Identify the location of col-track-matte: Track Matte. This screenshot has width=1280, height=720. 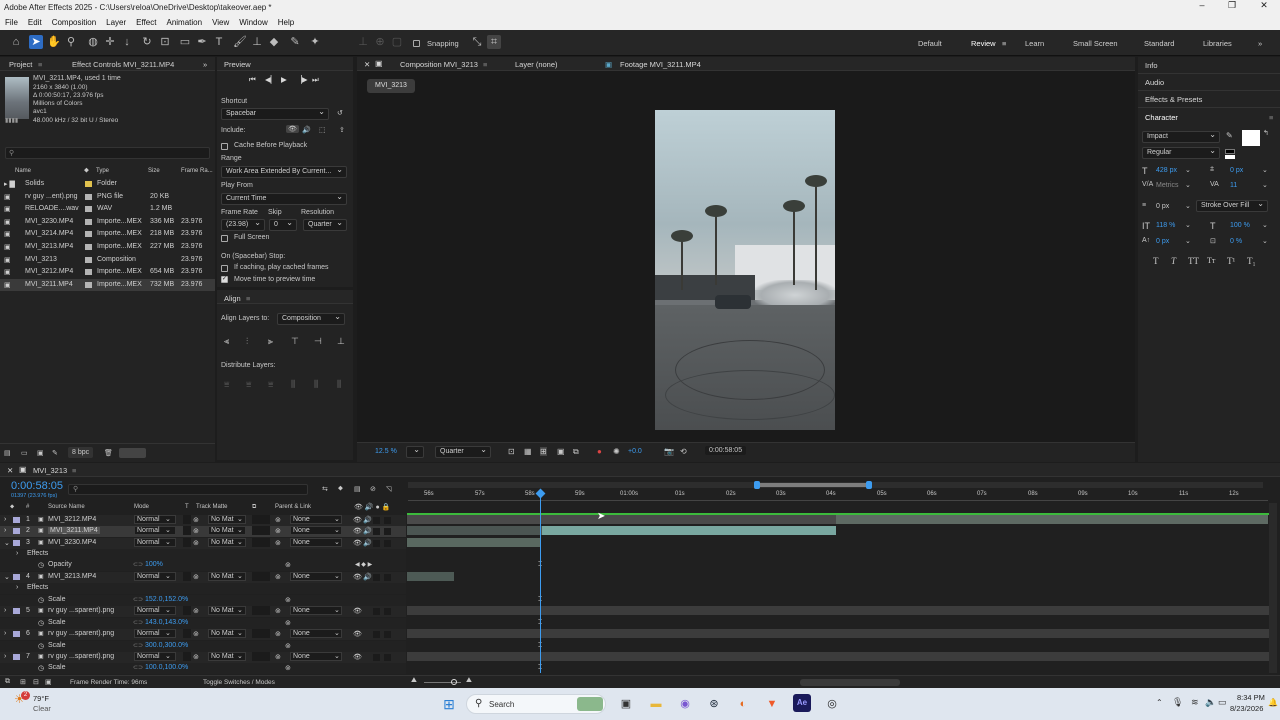
(211, 507).